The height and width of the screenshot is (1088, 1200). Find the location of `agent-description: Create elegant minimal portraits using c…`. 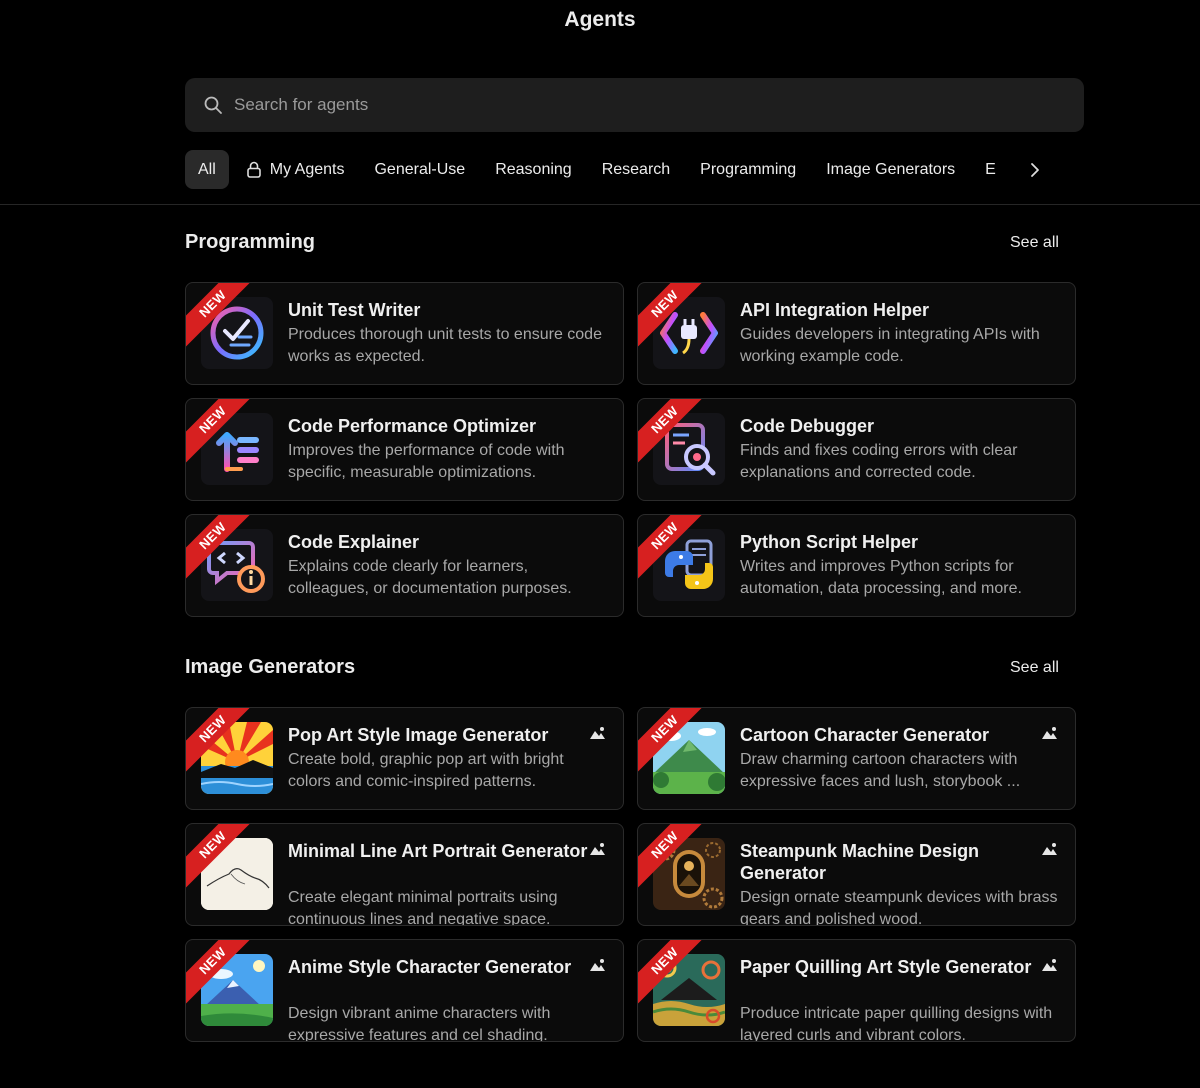

agent-description: Create elegant minimal portraits using c… is located at coordinates (423, 907).